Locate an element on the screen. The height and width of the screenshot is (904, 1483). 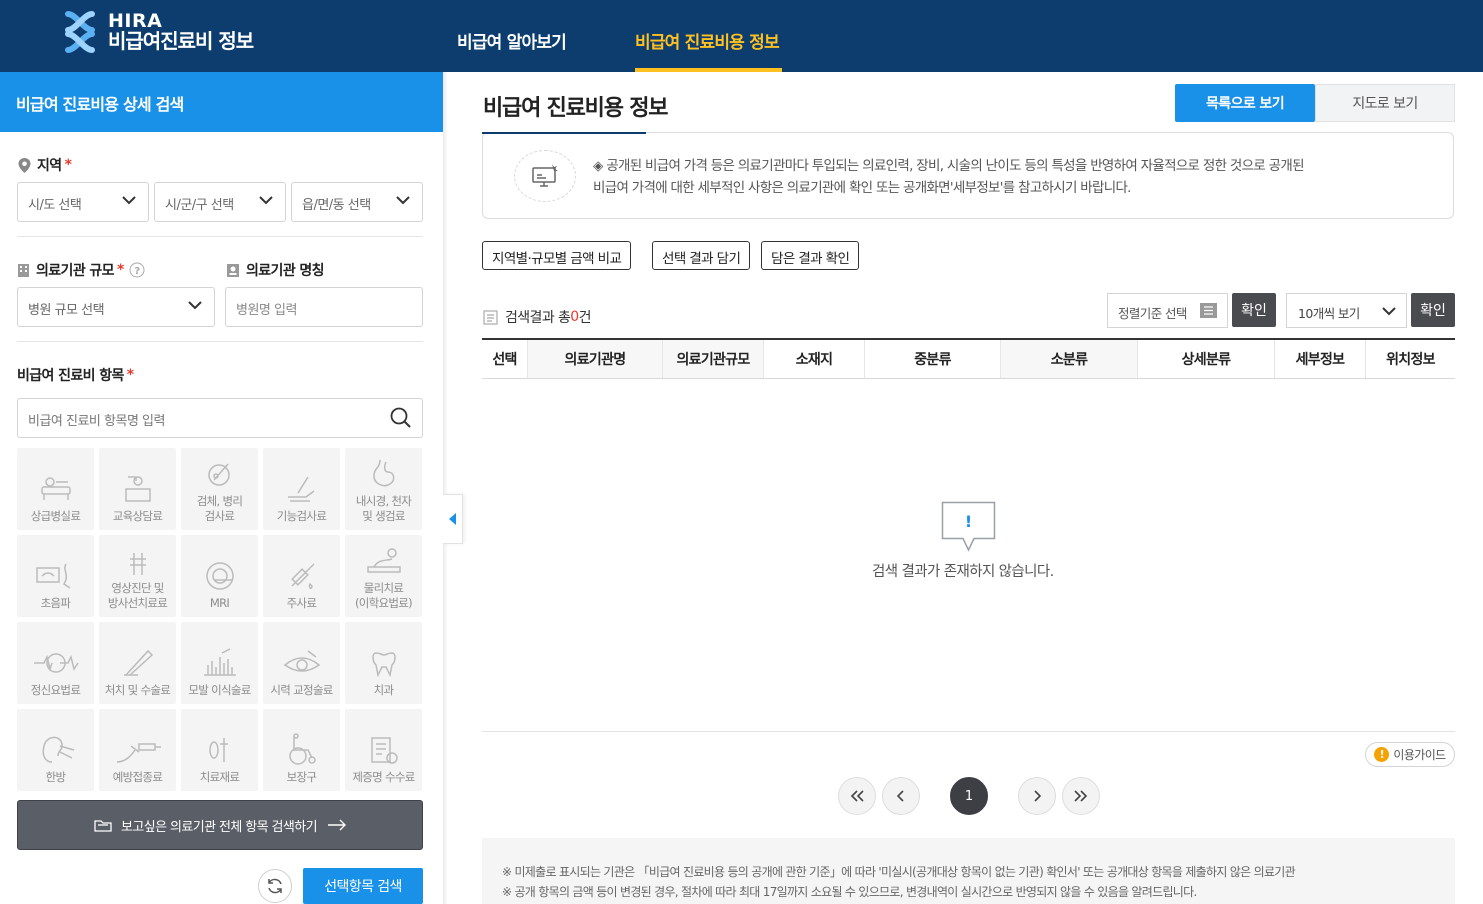
per-page-confirm-button: 확인 is located at coordinates (1433, 310).